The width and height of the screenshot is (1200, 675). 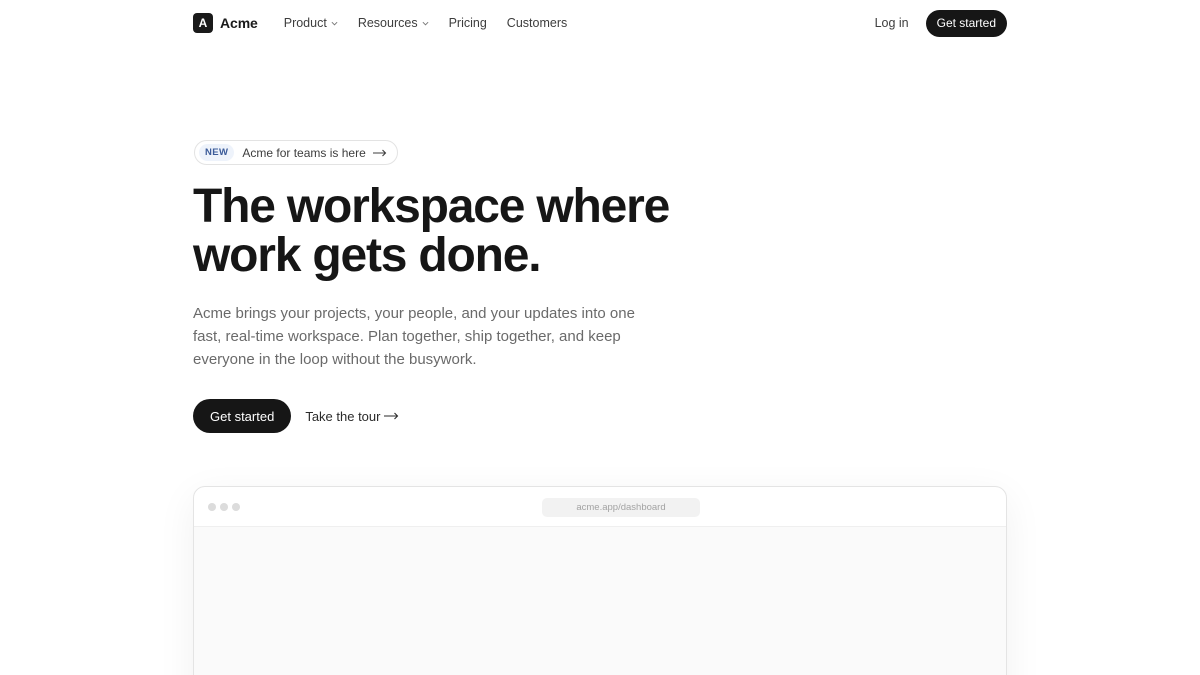 What do you see at coordinates (468, 23) in the screenshot?
I see `nav-link-pricing: Pricing` at bounding box center [468, 23].